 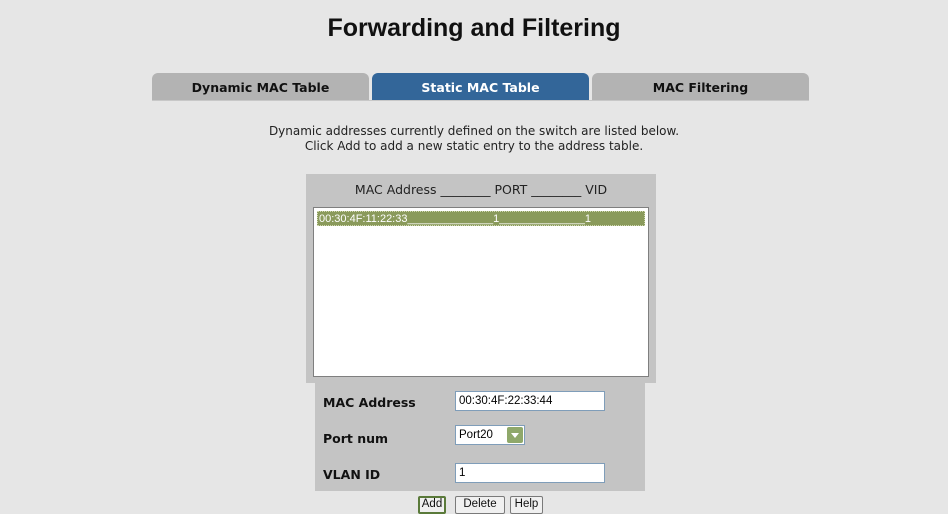 I want to click on port-num-select: Port20, so click(x=490, y=435).